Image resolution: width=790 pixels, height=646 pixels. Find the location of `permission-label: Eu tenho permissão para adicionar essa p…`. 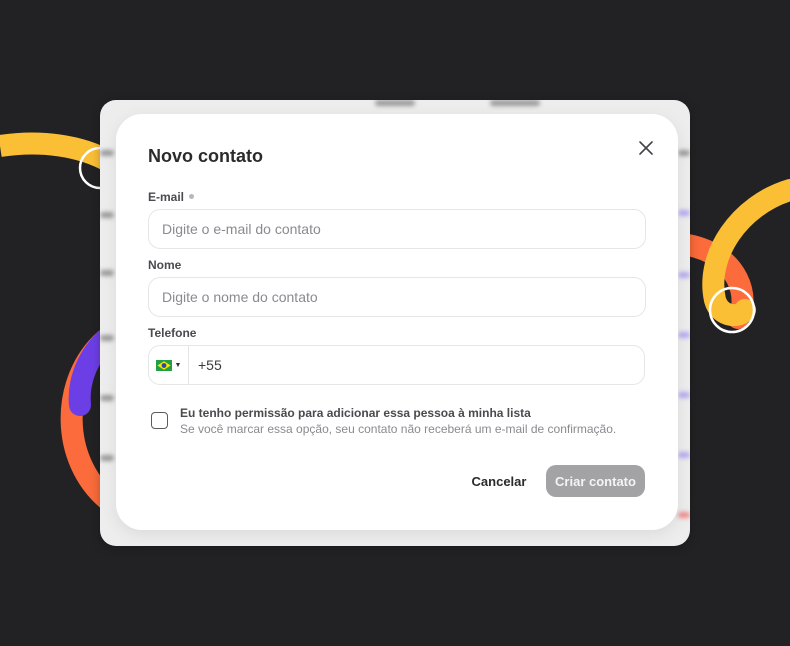

permission-label: Eu tenho permissão para adicionar essa p… is located at coordinates (355, 413).